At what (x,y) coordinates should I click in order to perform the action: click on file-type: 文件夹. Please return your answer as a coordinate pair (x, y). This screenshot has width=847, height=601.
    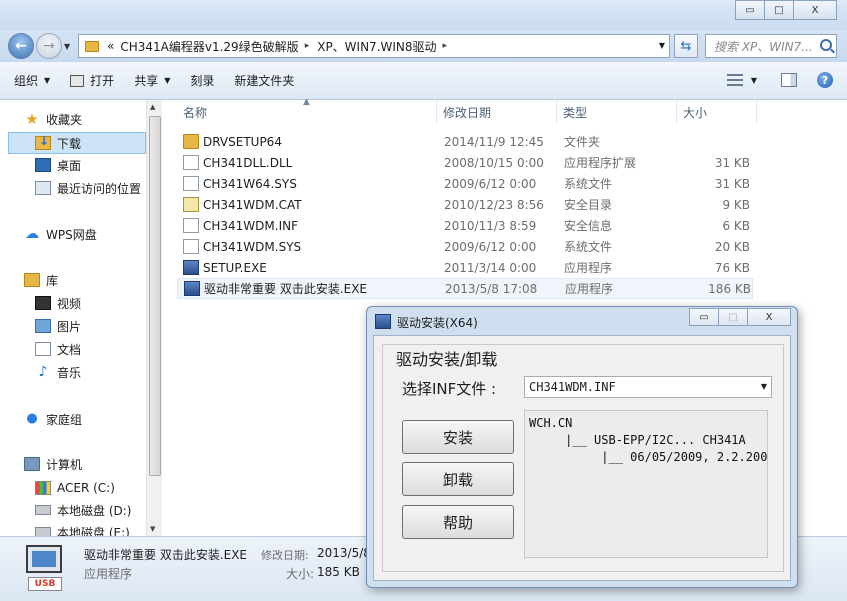
    Looking at the image, I should click on (582, 142).